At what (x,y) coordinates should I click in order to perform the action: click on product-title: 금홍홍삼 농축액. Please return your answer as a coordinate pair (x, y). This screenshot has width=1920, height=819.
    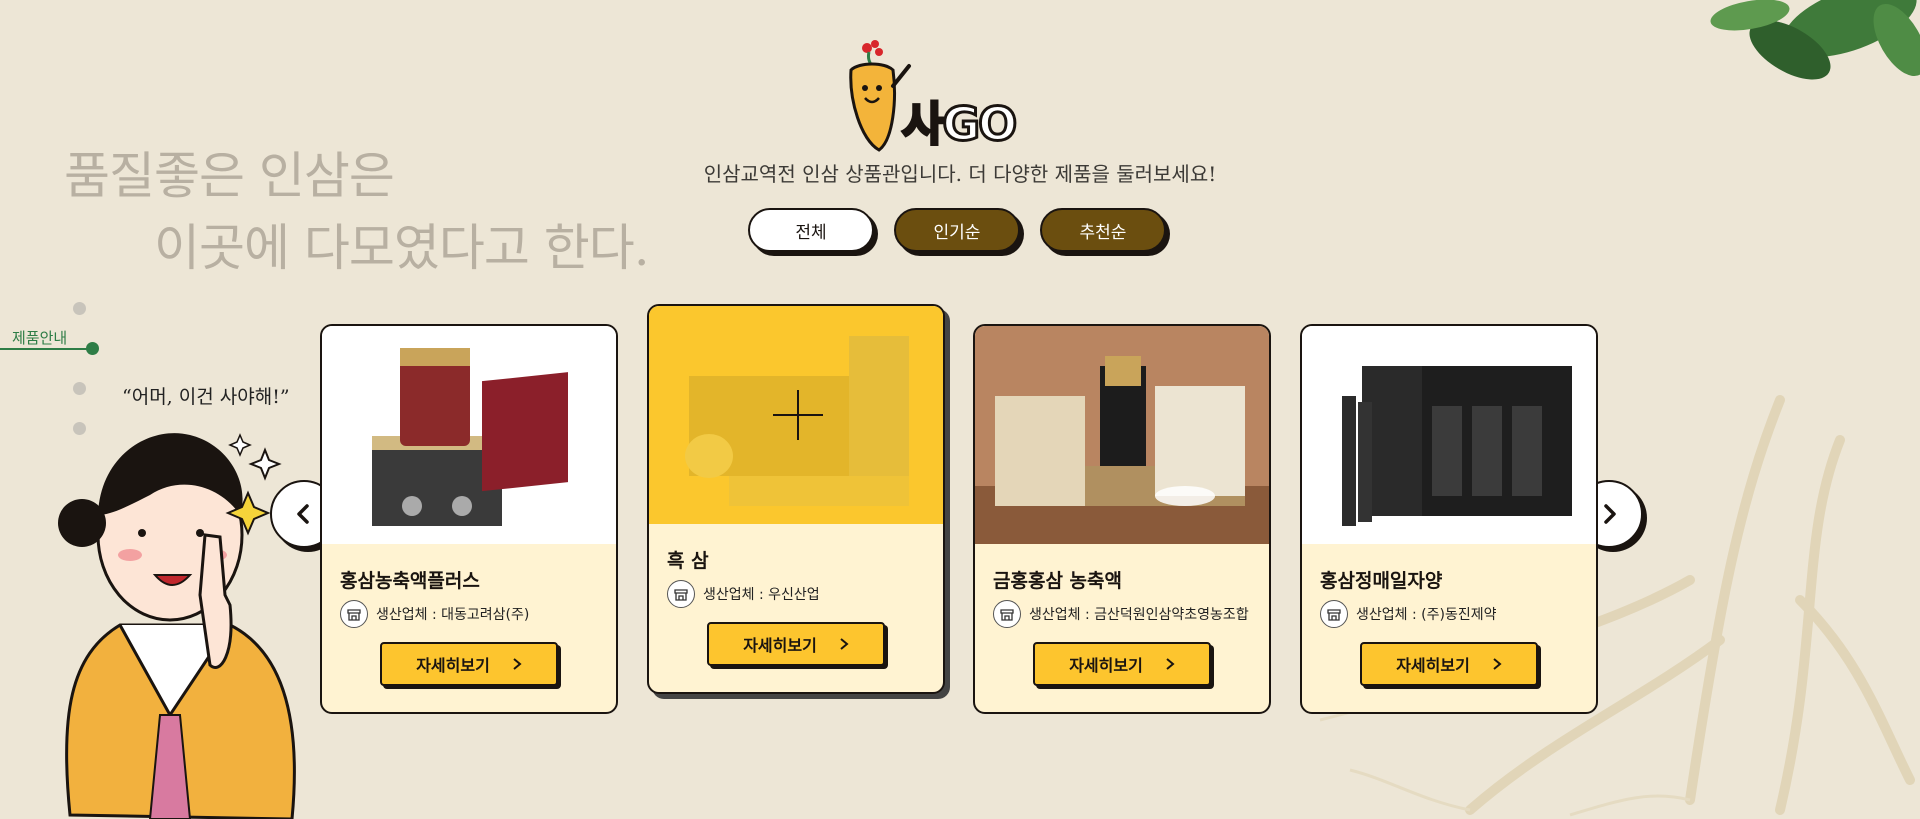
    Looking at the image, I should click on (1057, 581).